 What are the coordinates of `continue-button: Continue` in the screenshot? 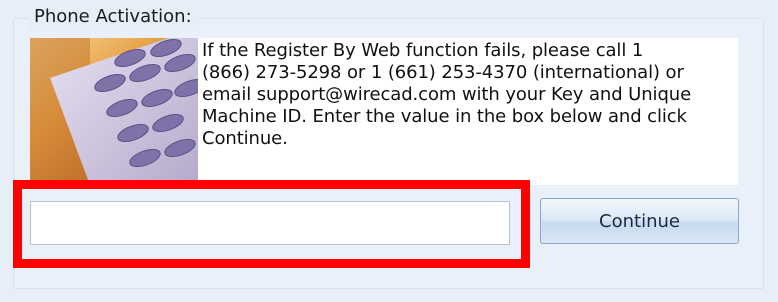 It's located at (639, 221).